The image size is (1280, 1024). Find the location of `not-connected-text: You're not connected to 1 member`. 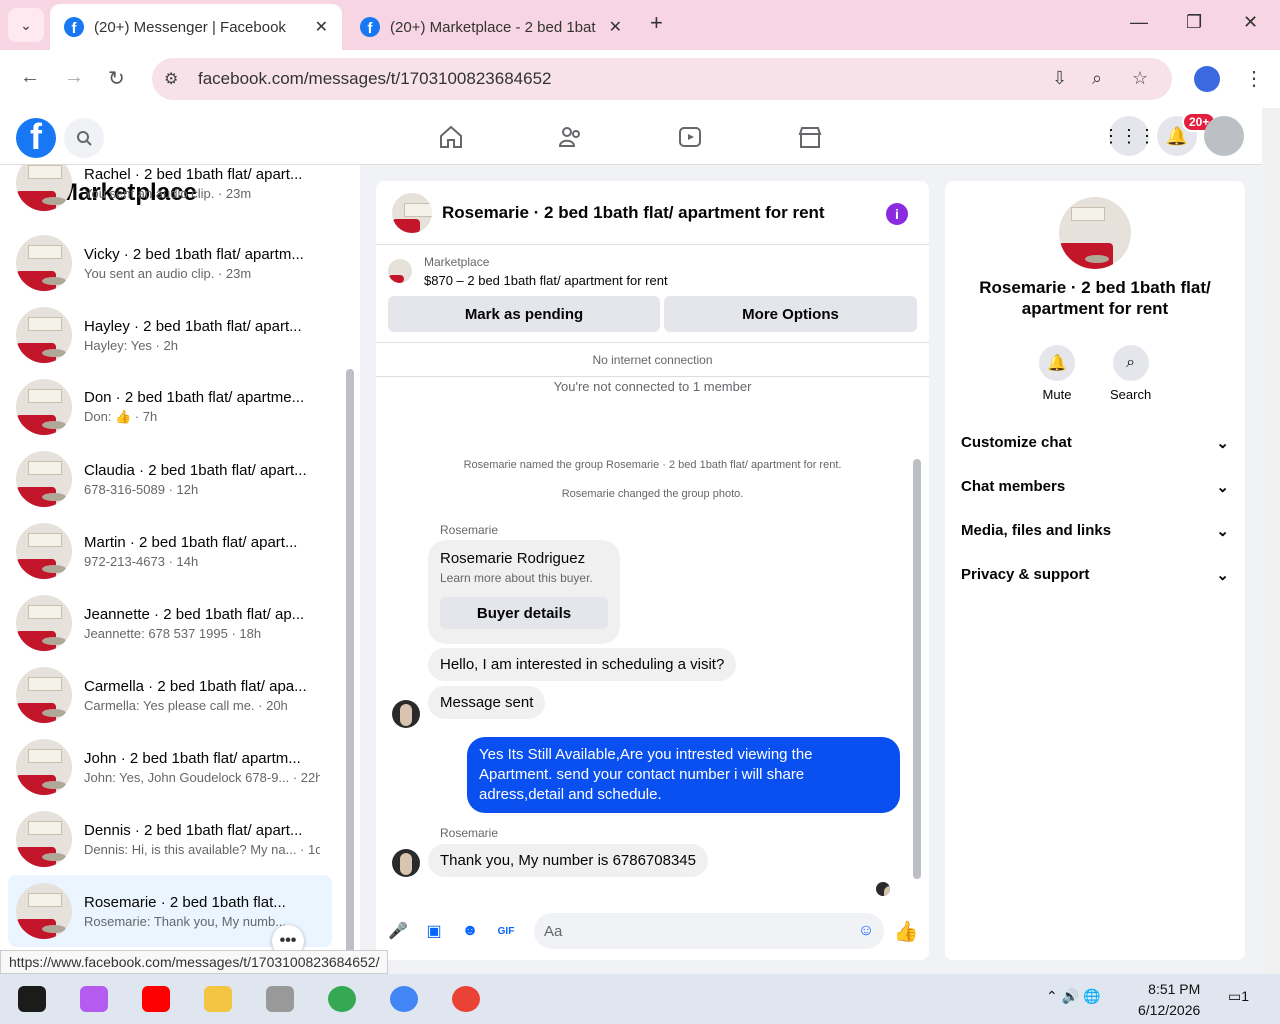

not-connected-text: You're not connected to 1 member is located at coordinates (652, 386).